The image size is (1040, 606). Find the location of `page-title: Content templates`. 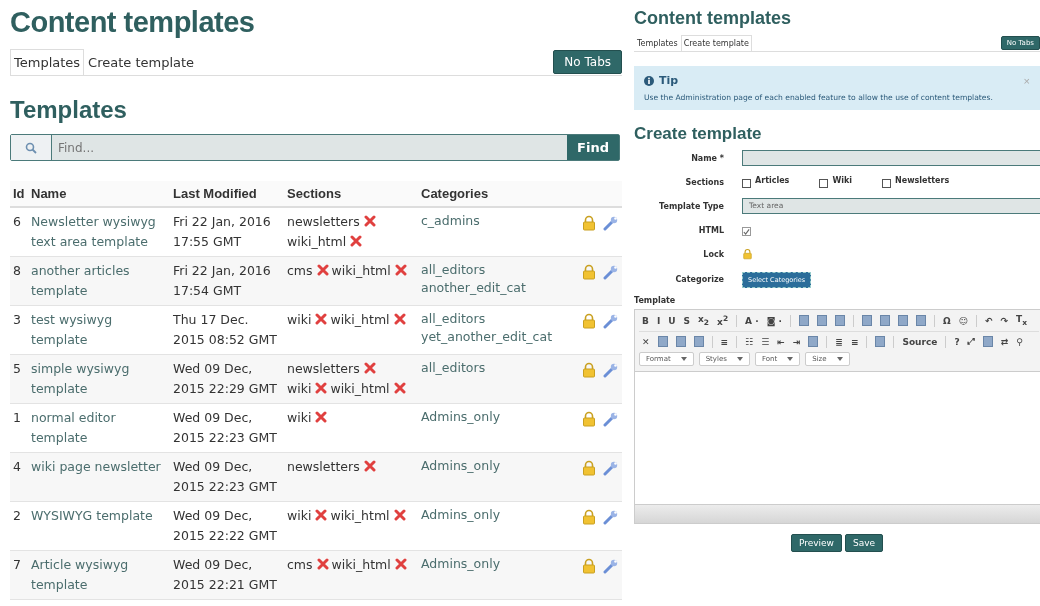

page-title: Content templates is located at coordinates (133, 22).